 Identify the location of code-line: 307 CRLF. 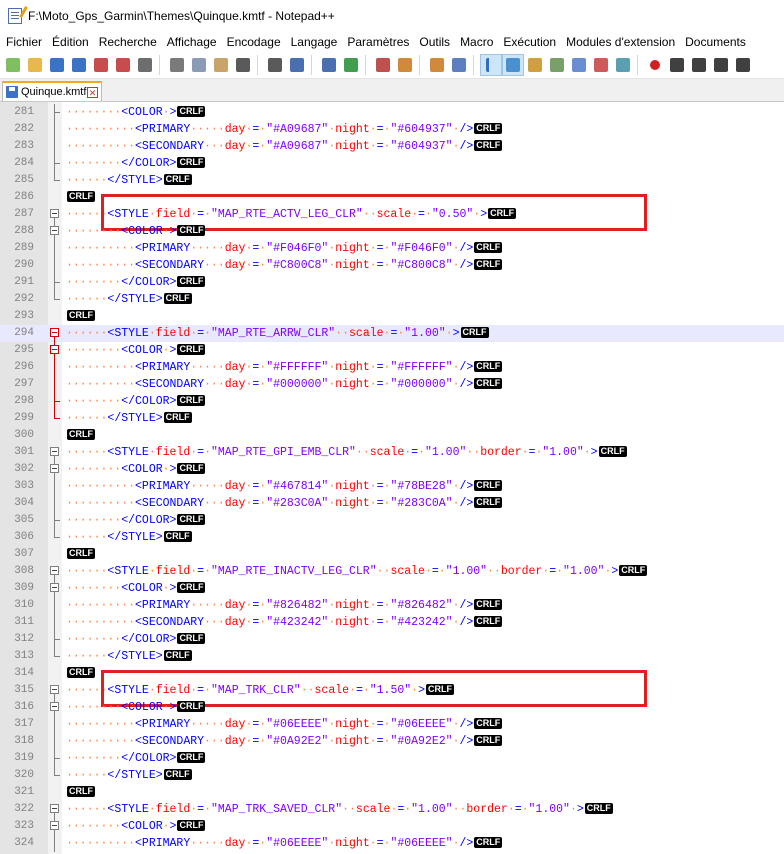
(392, 554).